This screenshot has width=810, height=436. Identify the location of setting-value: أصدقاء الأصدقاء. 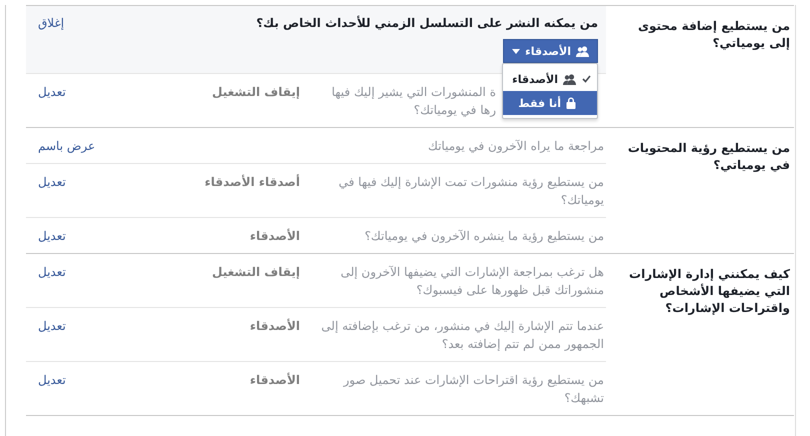
(252, 182).